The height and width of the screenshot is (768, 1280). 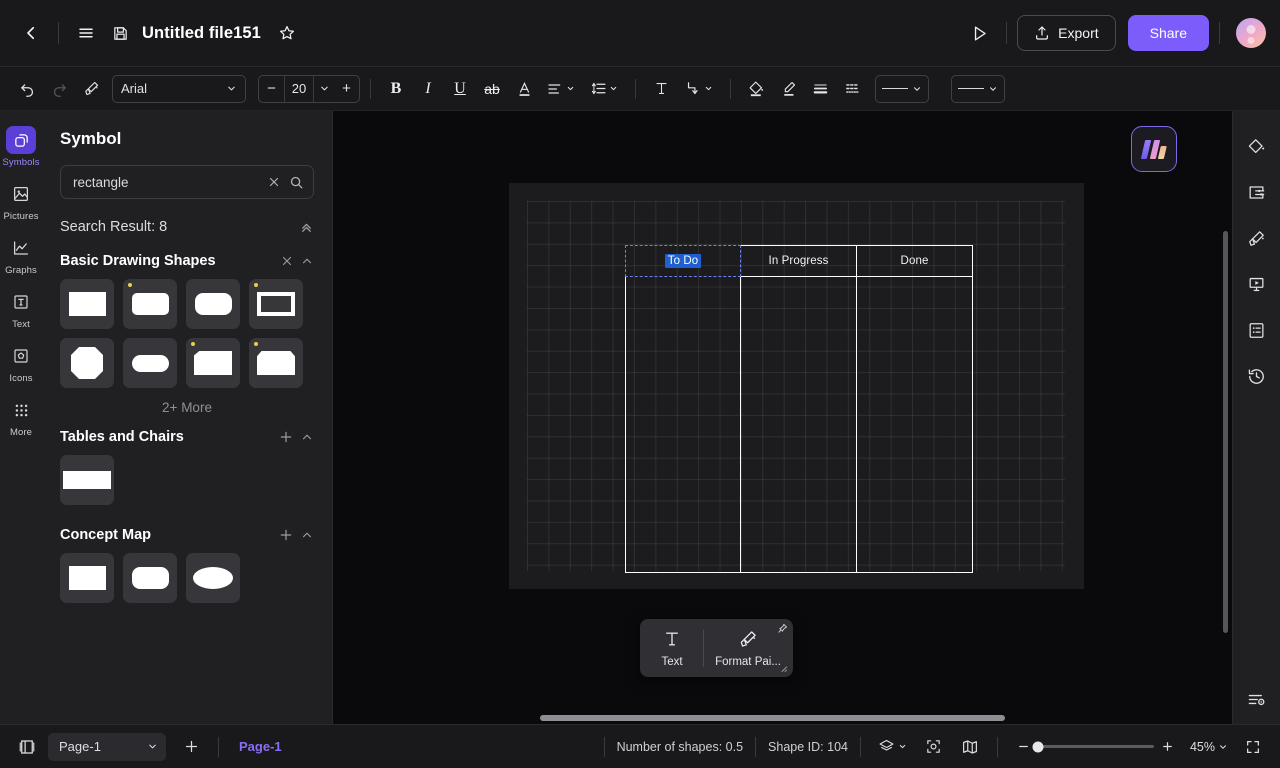 I want to click on sidebar-item-more: More, so click(x=21, y=416).